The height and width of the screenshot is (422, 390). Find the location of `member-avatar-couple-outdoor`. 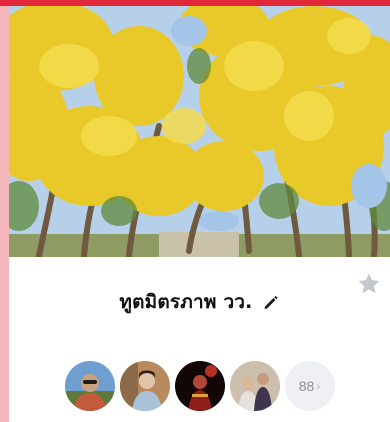

member-avatar-couple-outdoor is located at coordinates (254, 386).